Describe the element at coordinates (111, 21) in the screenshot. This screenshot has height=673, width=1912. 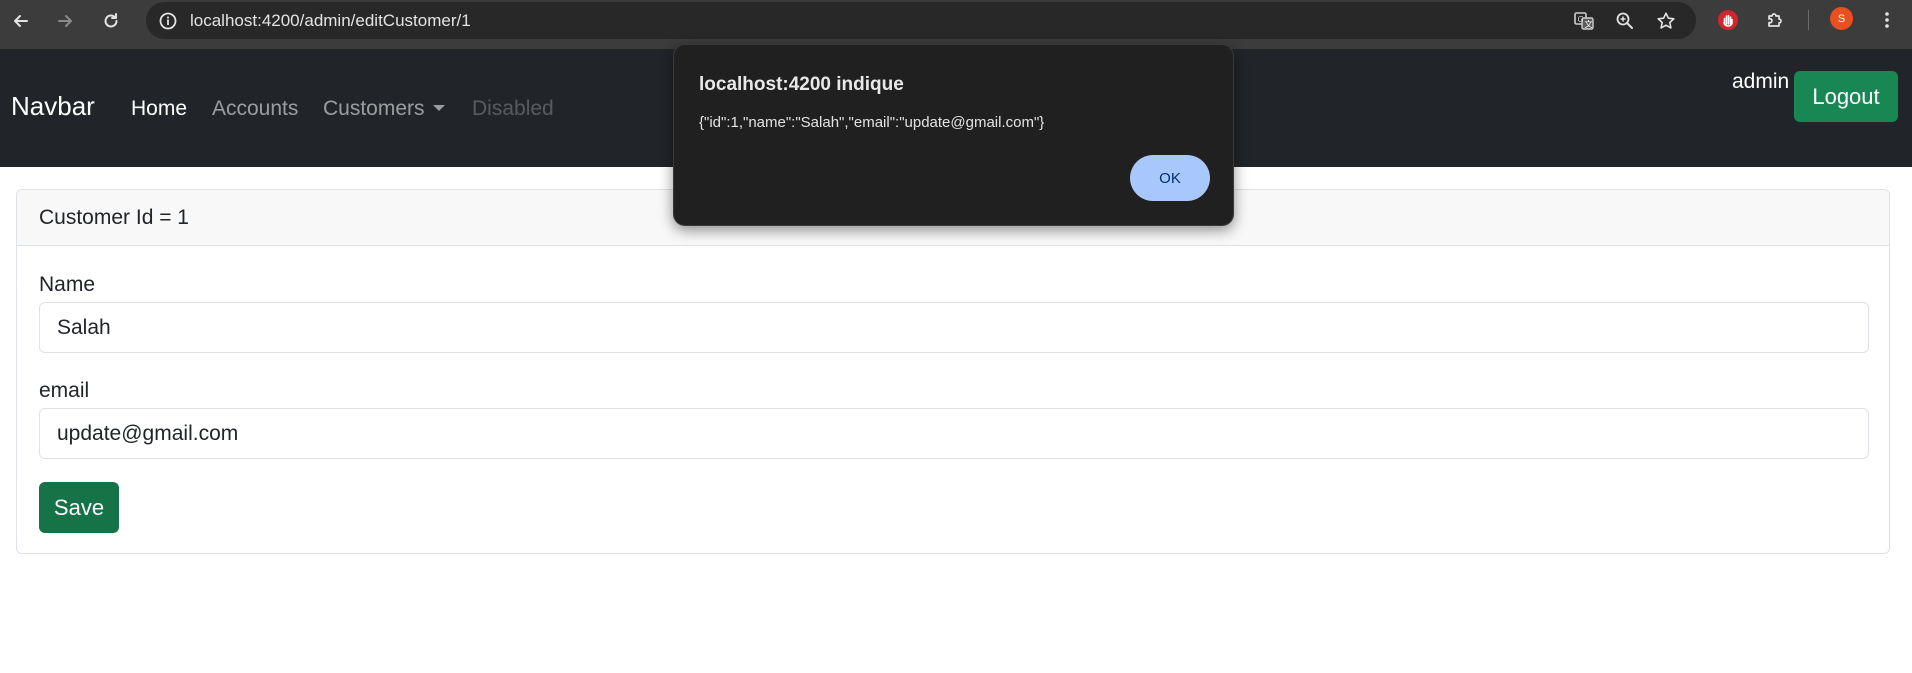
I see `reload-icon` at that location.